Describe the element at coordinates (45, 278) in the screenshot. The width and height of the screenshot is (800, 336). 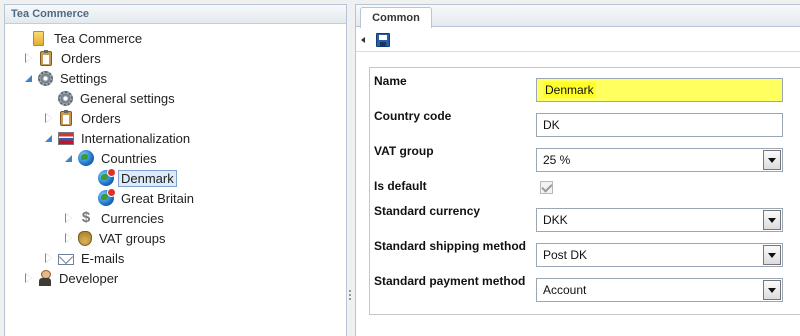
I see `developer-icon` at that location.